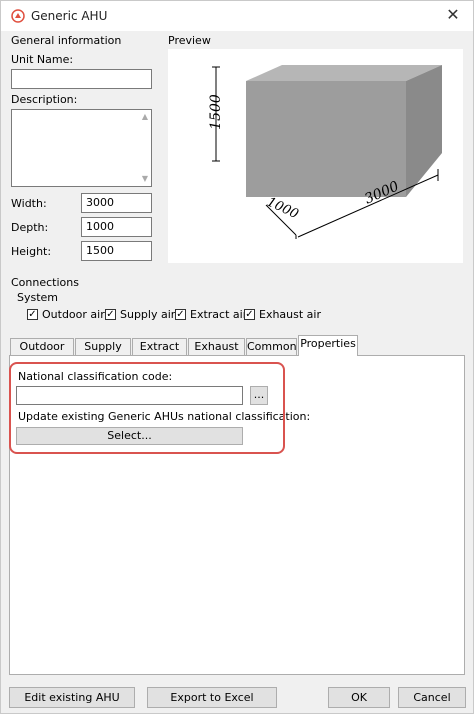 The width and height of the screenshot is (474, 714). Describe the element at coordinates (42, 59) in the screenshot. I see `unit-name-label: Unit Name:` at that location.